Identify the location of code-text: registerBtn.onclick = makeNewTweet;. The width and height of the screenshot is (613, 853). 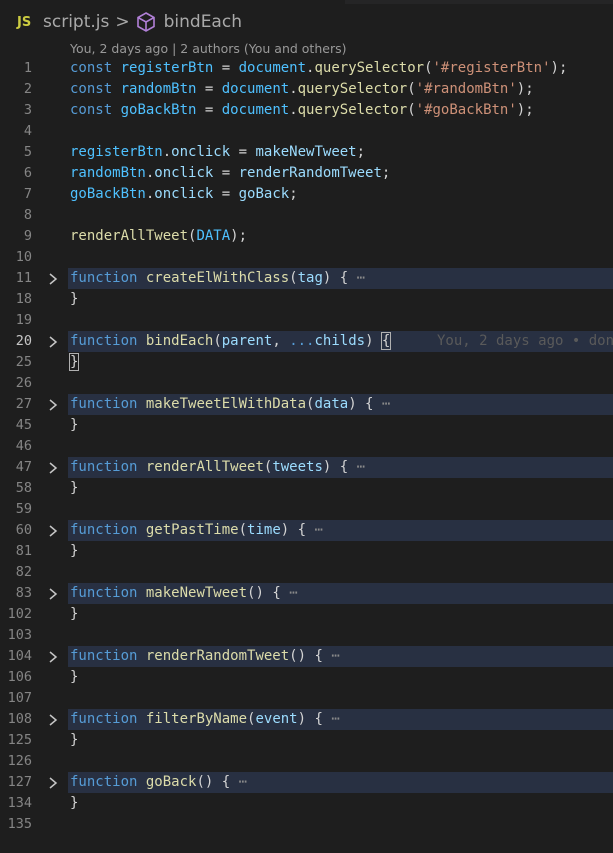
(218, 152).